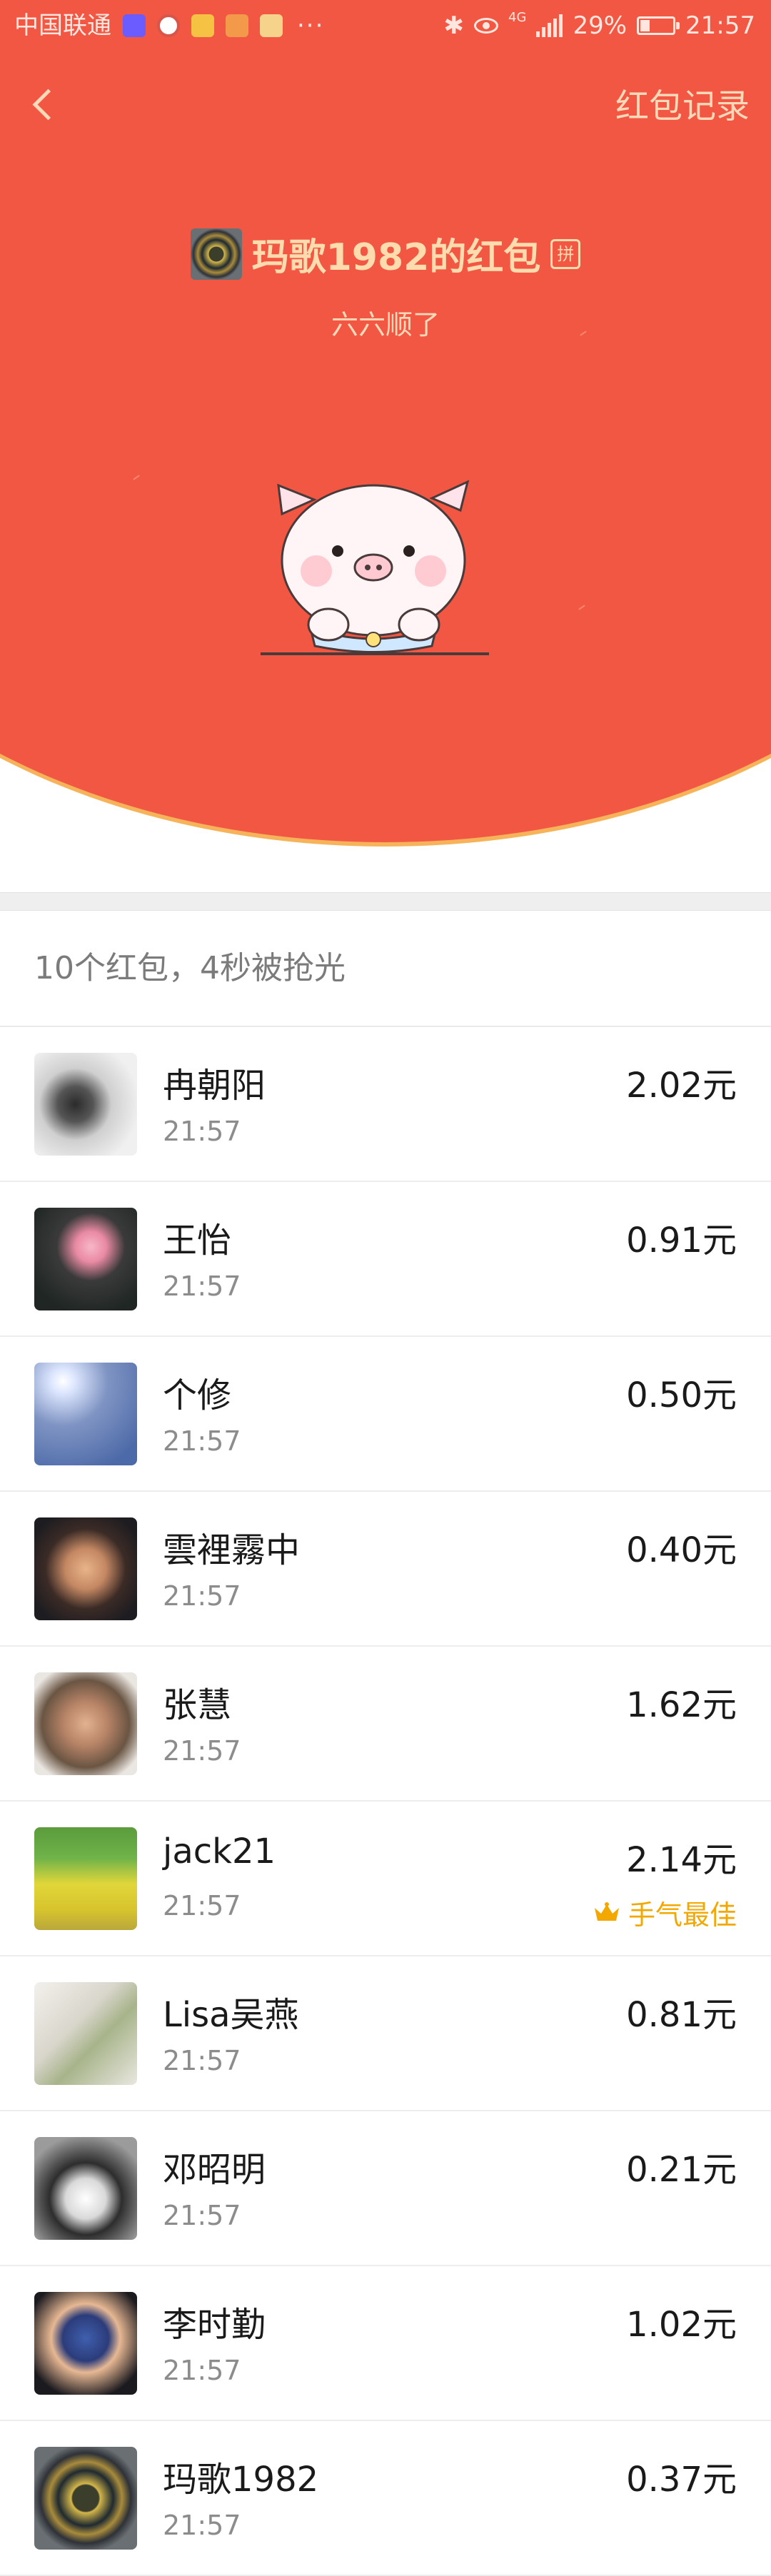 Image resolution: width=771 pixels, height=2576 pixels. Describe the element at coordinates (385, 324) in the screenshot. I see `red-packet-wish: 六六顺了` at that location.